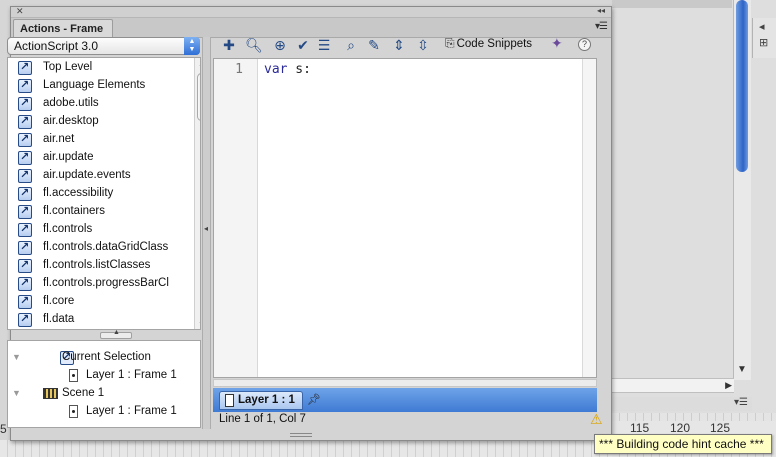 This screenshot has width=776, height=457. What do you see at coordinates (229, 45) in the screenshot?
I see `add-item-icon: ✚` at bounding box center [229, 45].